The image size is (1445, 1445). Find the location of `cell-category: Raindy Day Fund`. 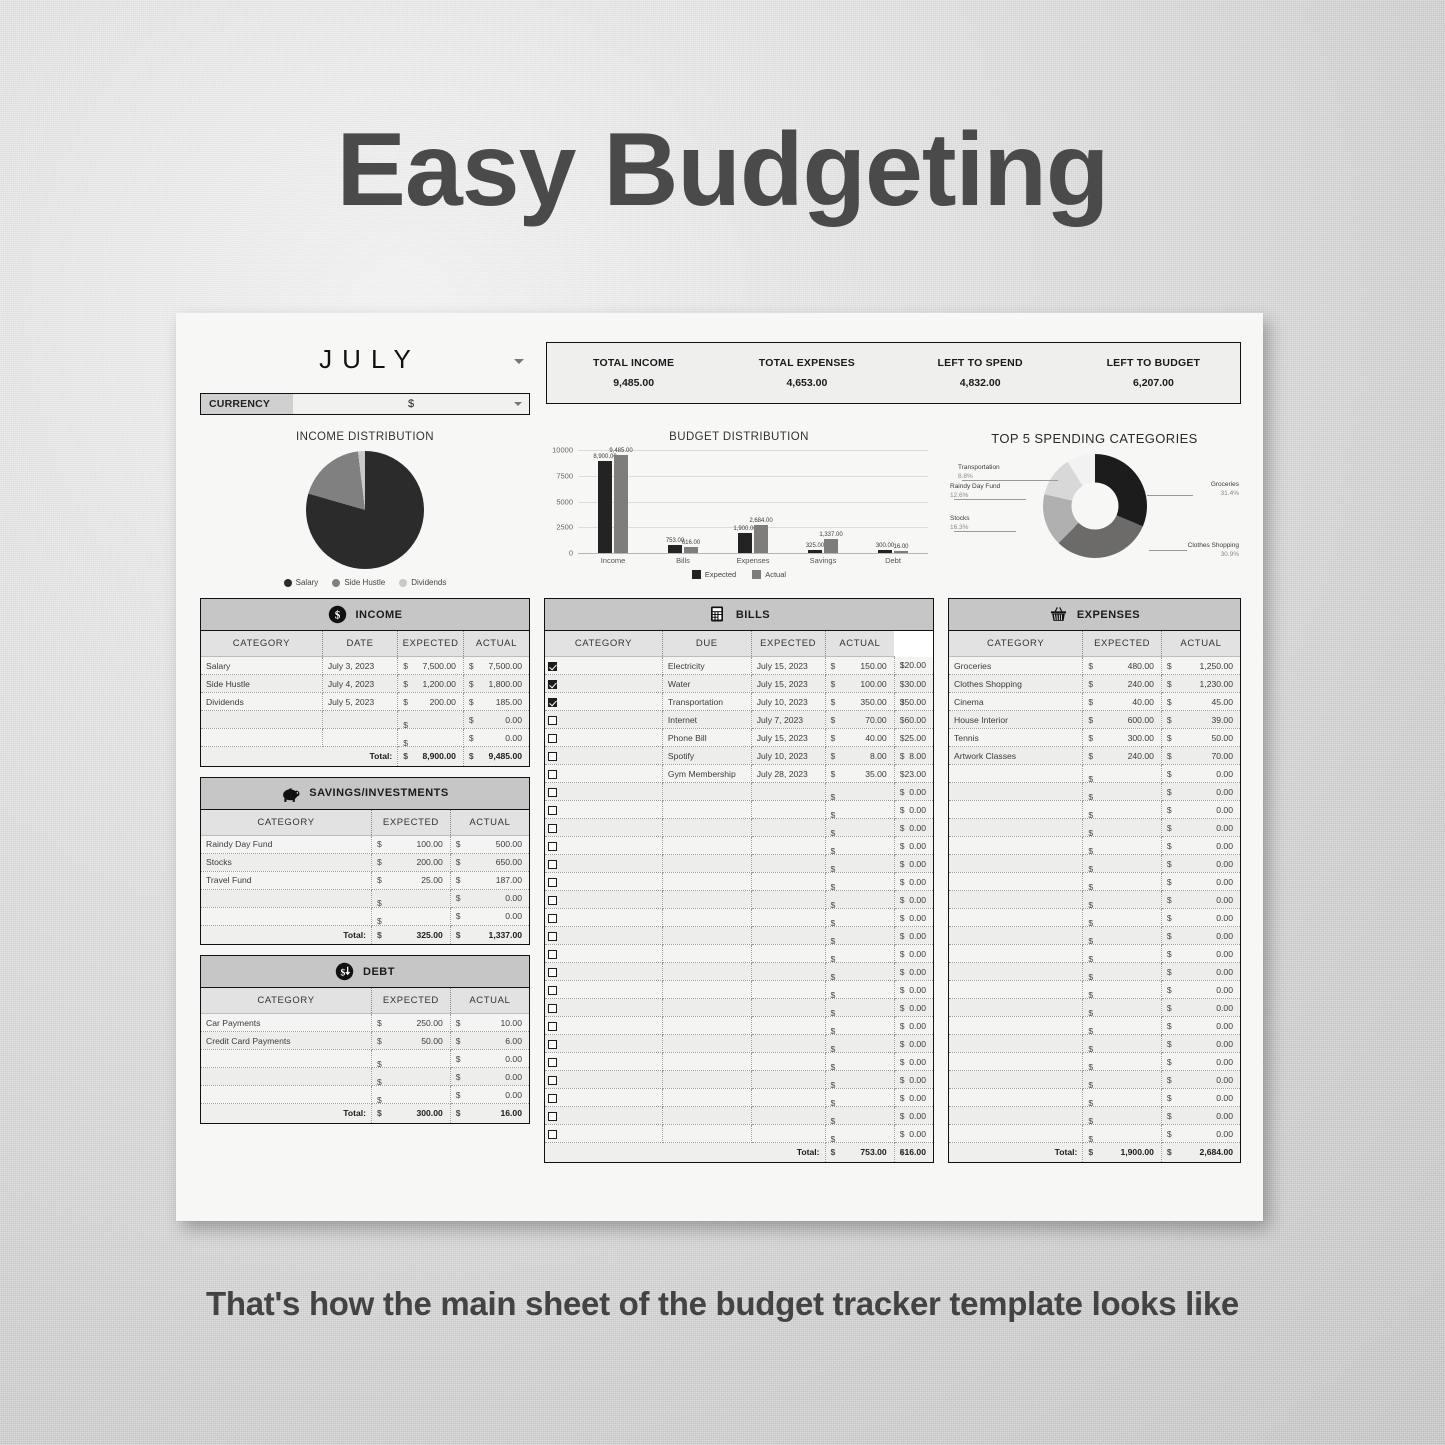

cell-category: Raindy Day Fund is located at coordinates (287, 844).